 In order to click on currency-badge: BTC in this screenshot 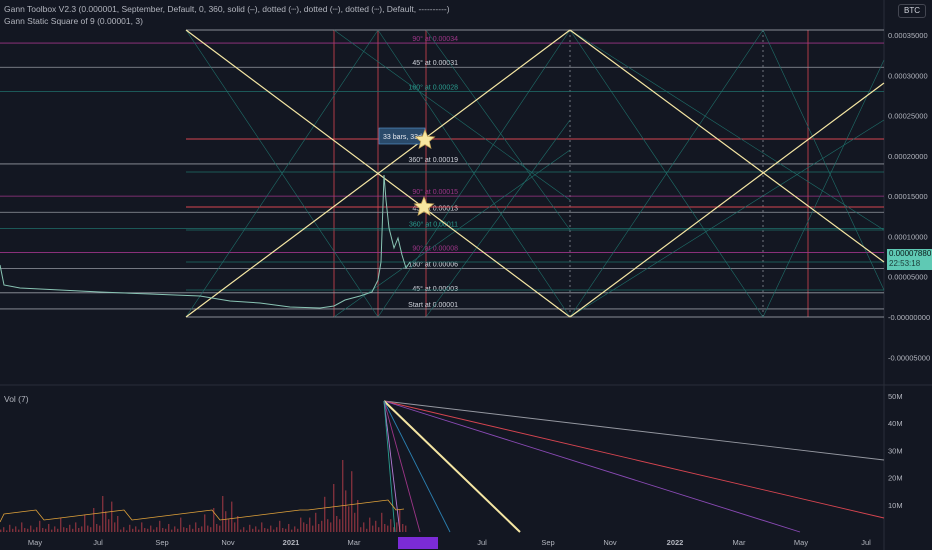, I will do `click(912, 11)`.